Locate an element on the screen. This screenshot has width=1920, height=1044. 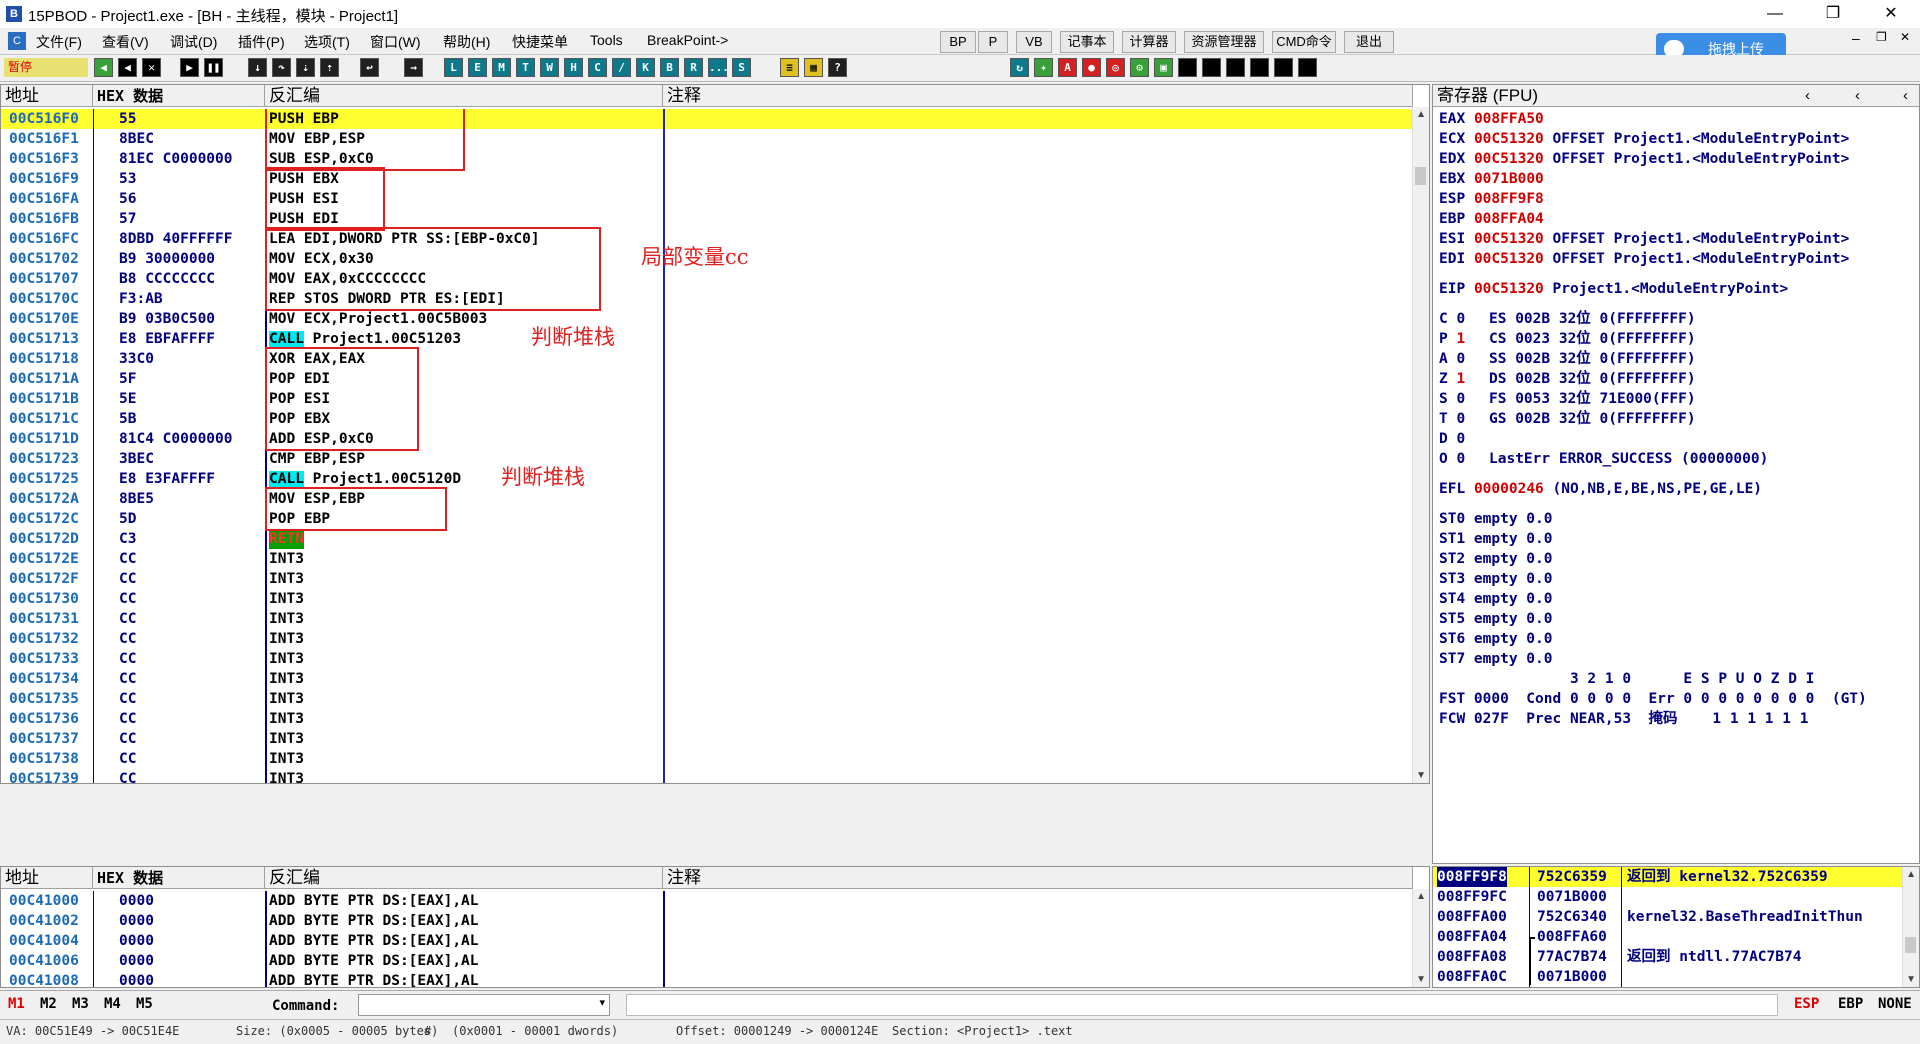
tool-slot-2-icon is located at coordinates (1211, 67).